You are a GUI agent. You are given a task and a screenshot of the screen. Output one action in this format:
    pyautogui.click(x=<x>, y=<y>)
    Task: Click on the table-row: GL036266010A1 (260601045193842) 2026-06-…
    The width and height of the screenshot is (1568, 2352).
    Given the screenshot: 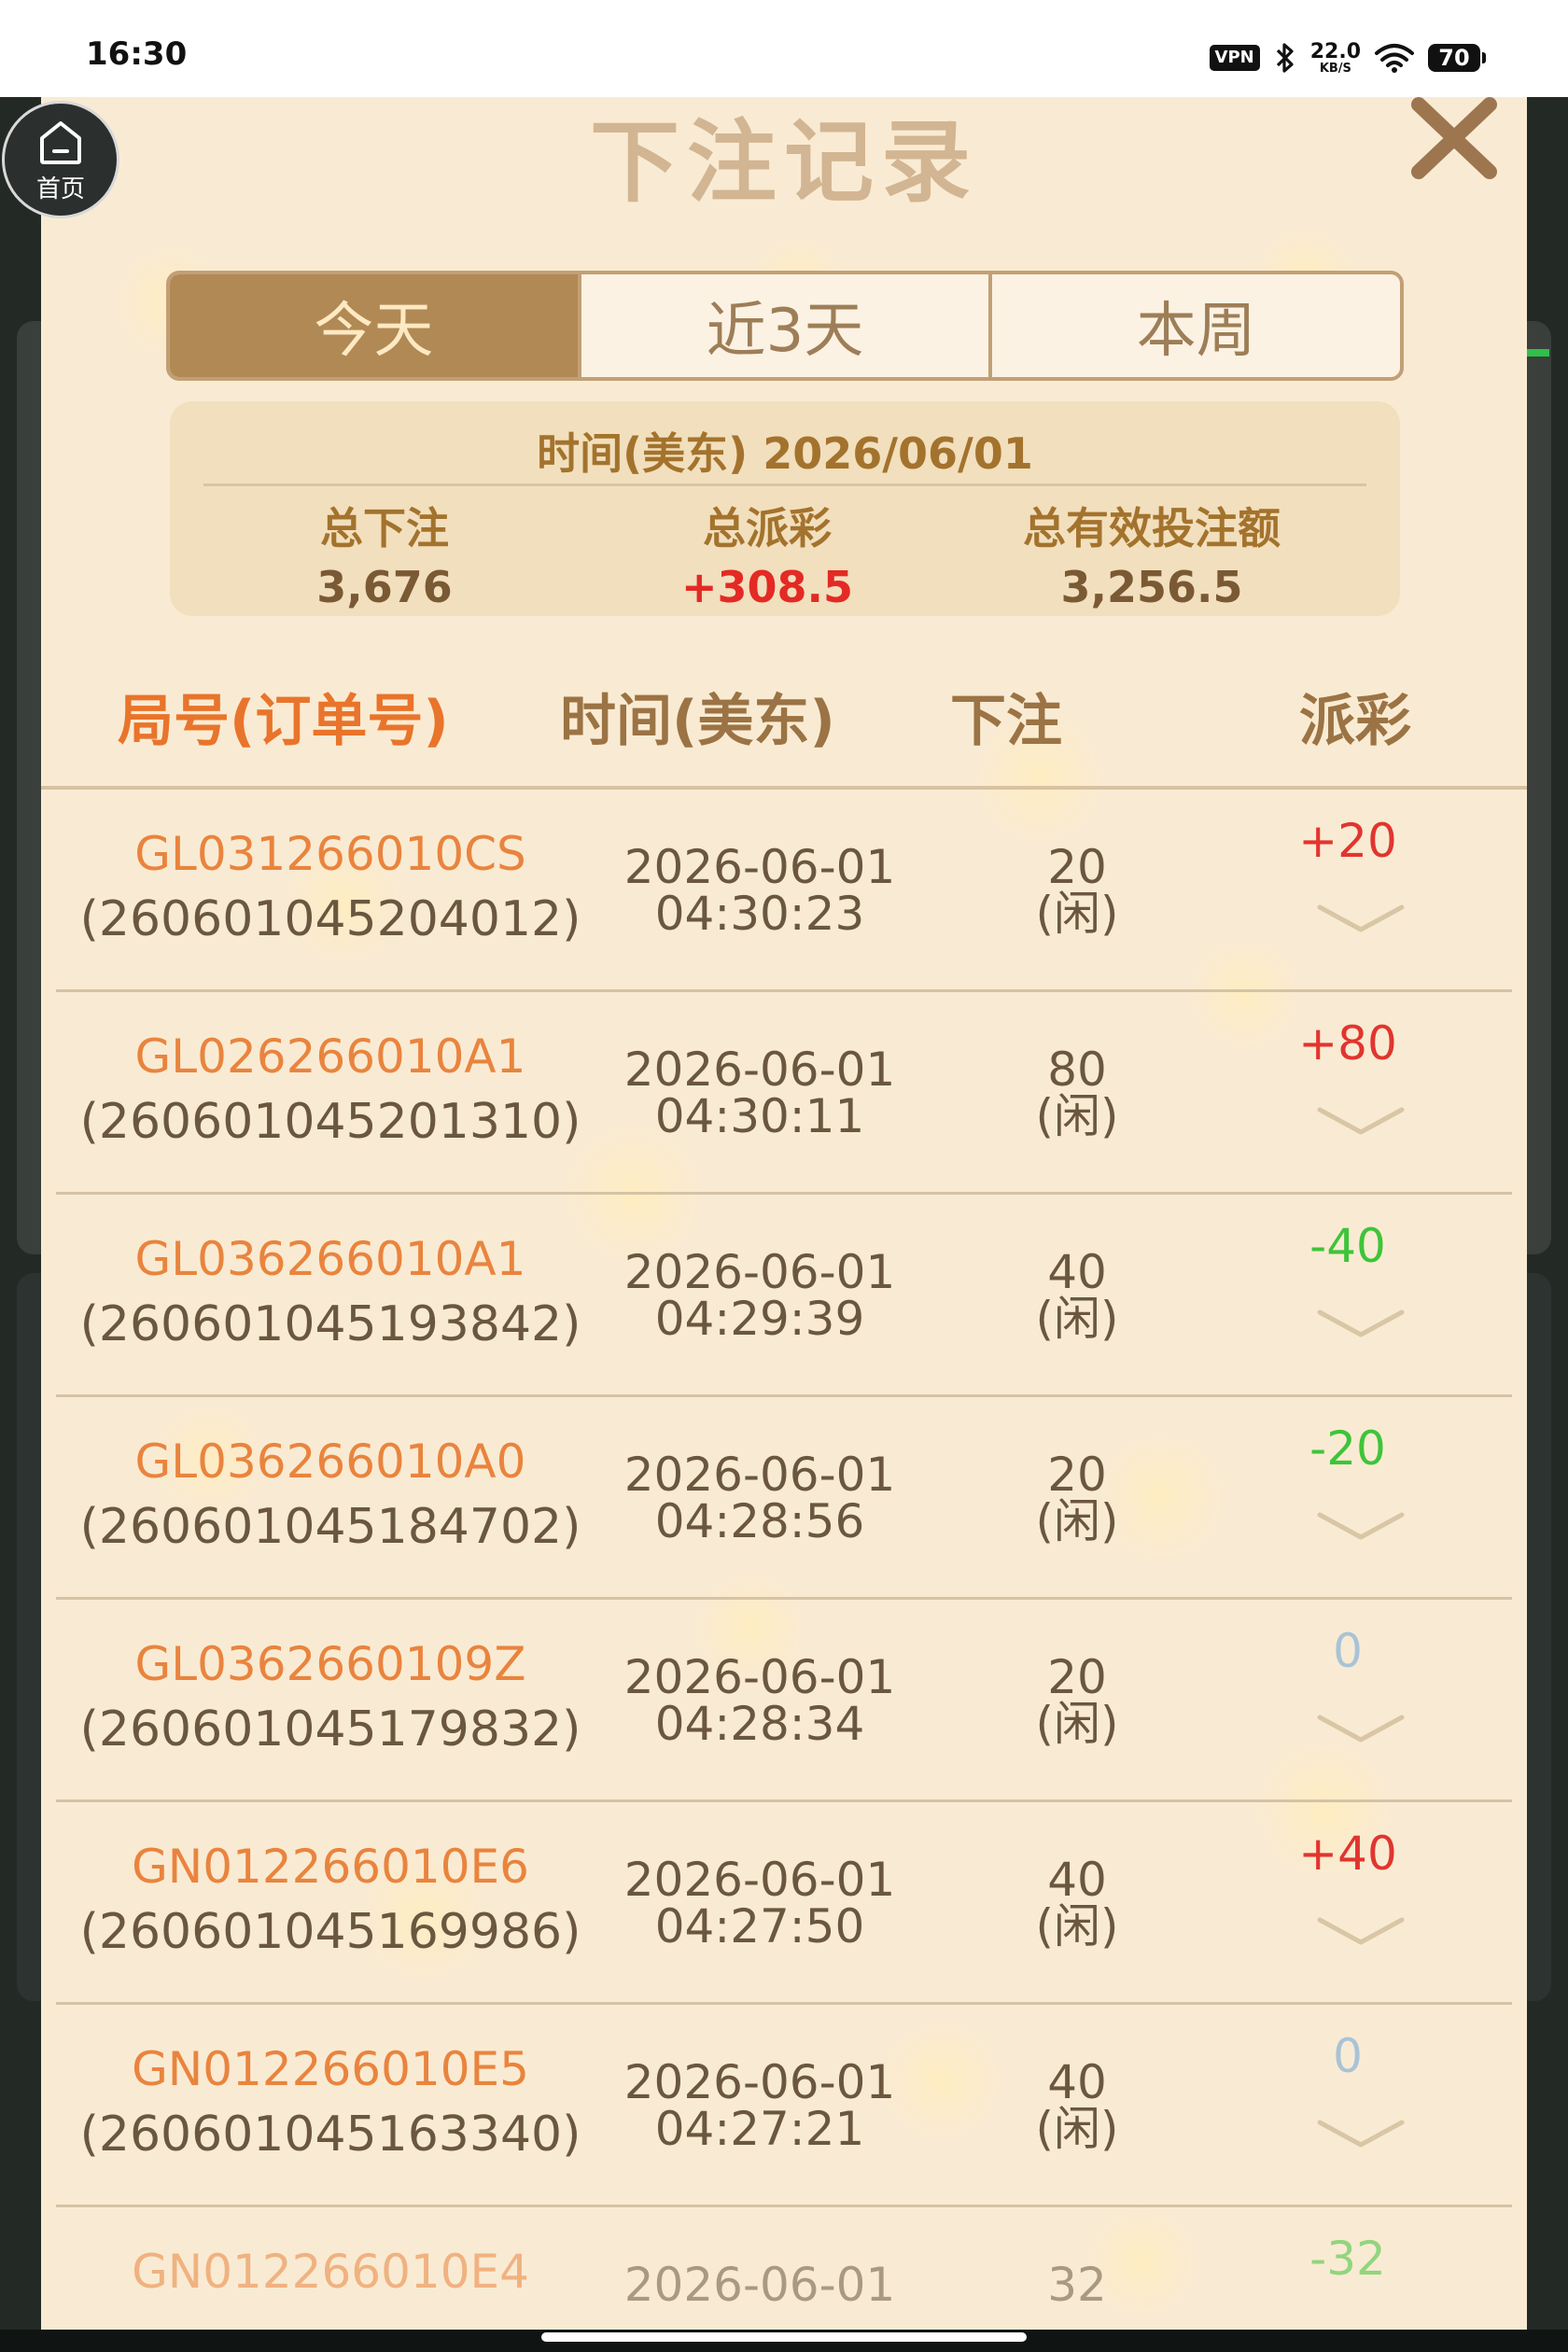 What is the action you would take?
    pyautogui.click(x=784, y=1296)
    